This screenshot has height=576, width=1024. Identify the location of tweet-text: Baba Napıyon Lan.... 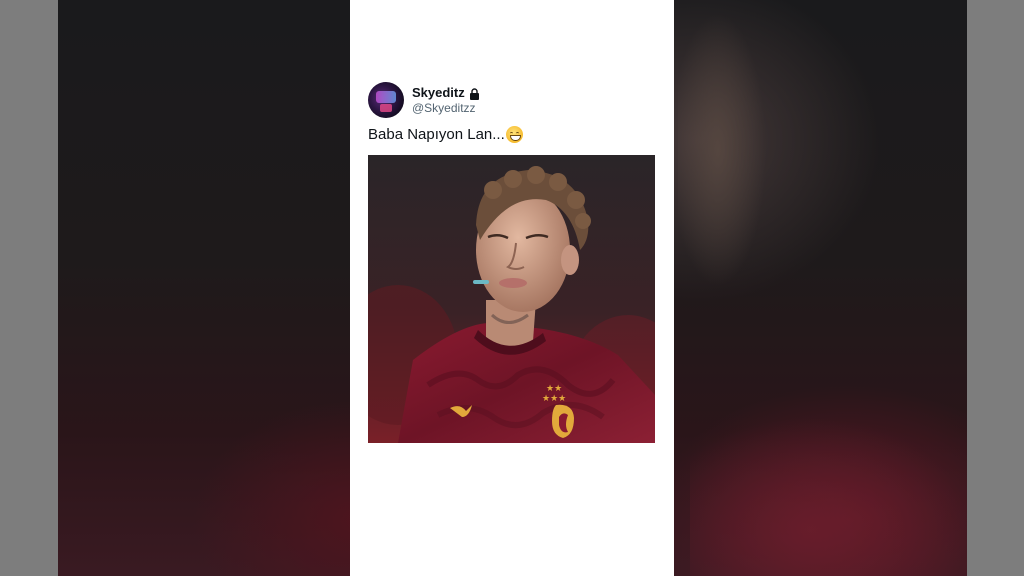
(436, 134).